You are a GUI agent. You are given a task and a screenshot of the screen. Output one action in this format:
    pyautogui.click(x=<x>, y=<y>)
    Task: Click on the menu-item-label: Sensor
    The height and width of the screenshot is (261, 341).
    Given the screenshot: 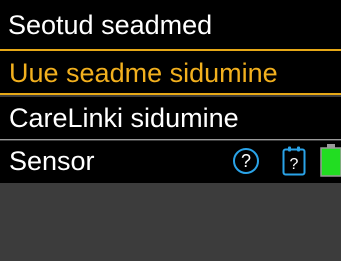 What is the action you would take?
    pyautogui.click(x=52, y=161)
    